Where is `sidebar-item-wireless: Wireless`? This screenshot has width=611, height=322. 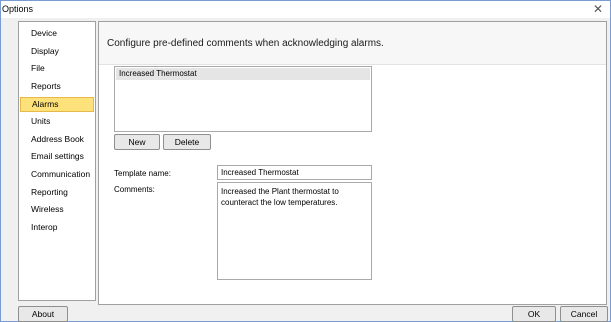
sidebar-item-wireless: Wireless is located at coordinates (57, 209).